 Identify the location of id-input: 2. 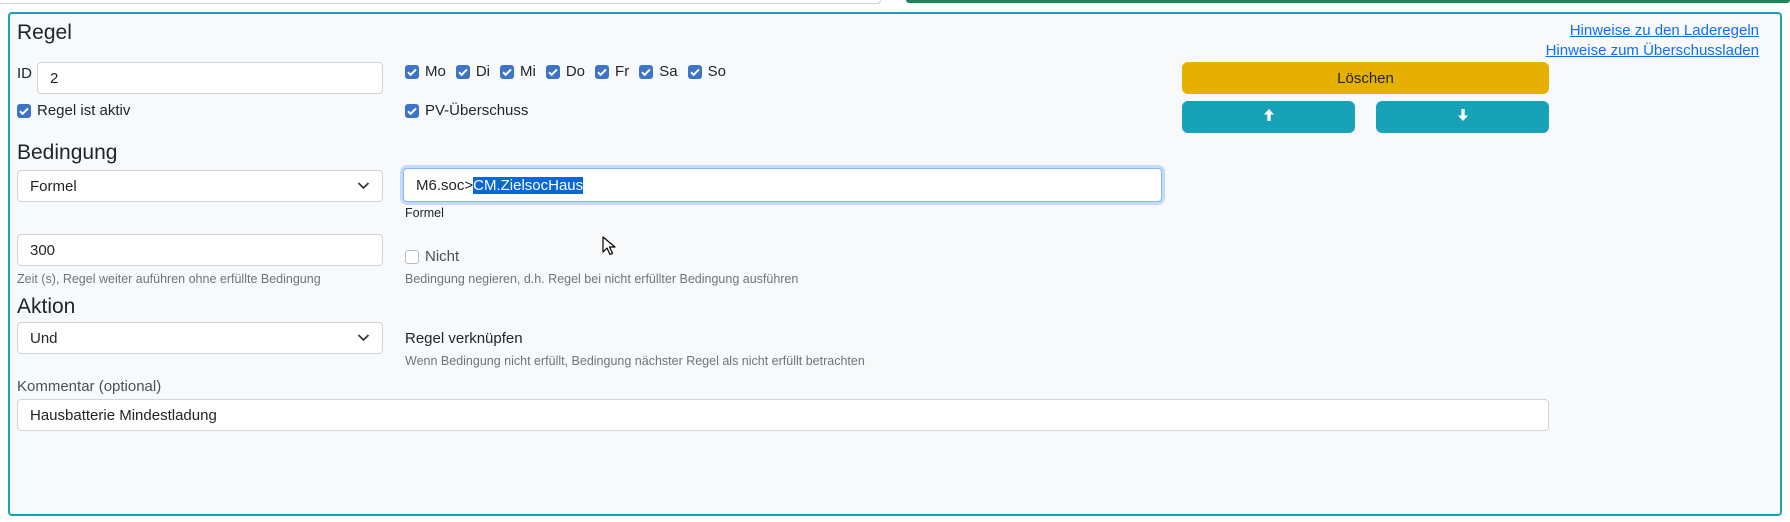
(210, 78).